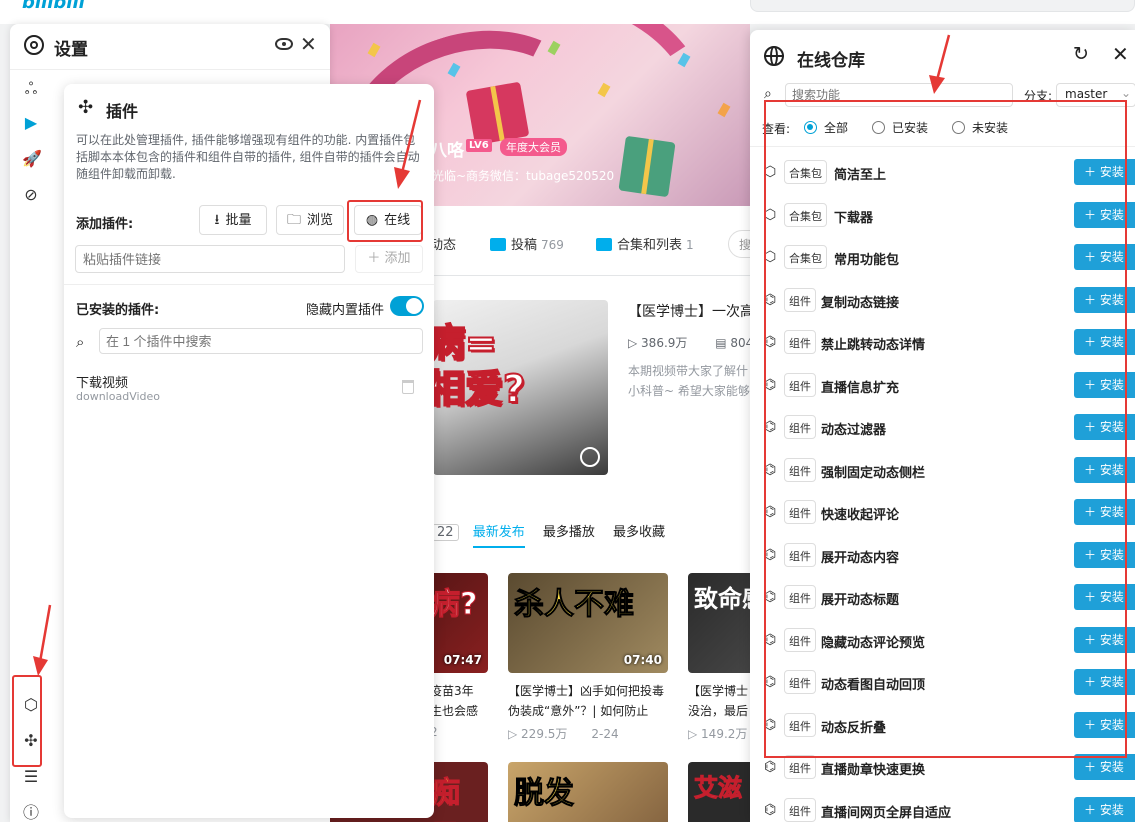  I want to click on folder-icon: 🗀, so click(293, 220).